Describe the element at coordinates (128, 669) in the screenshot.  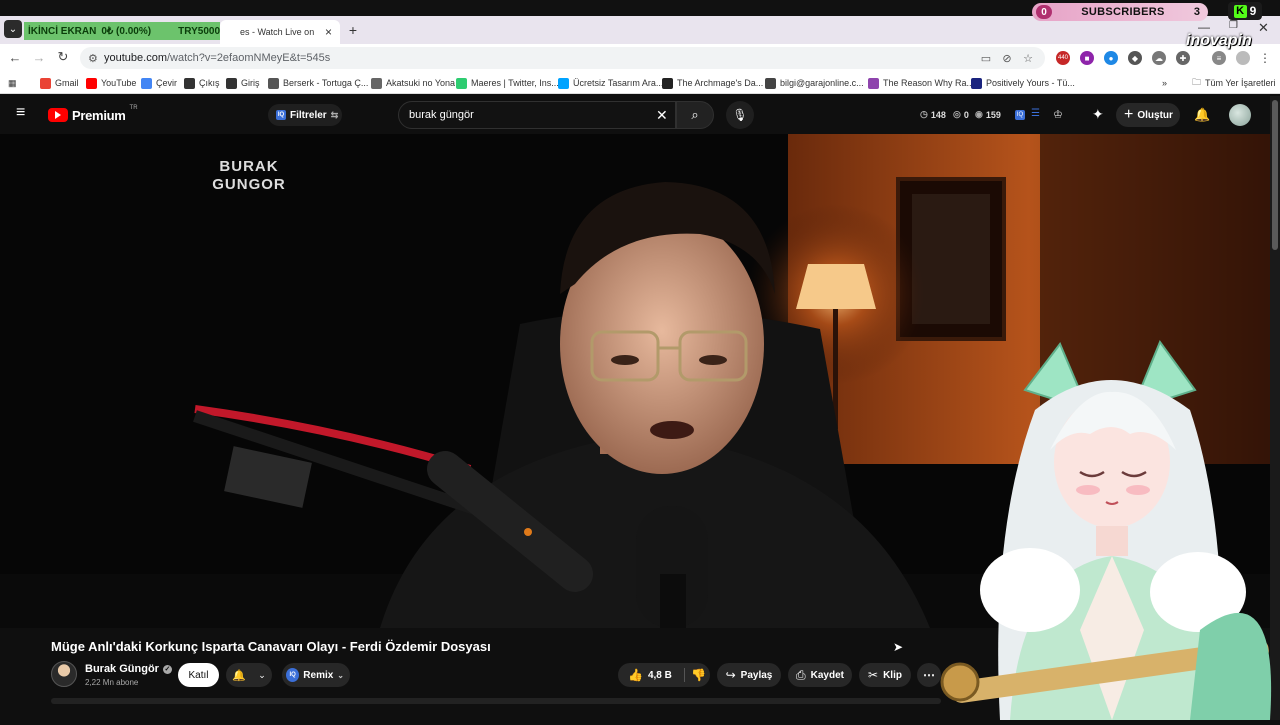
I see `channel-name: Burak Güngör ✓` at that location.